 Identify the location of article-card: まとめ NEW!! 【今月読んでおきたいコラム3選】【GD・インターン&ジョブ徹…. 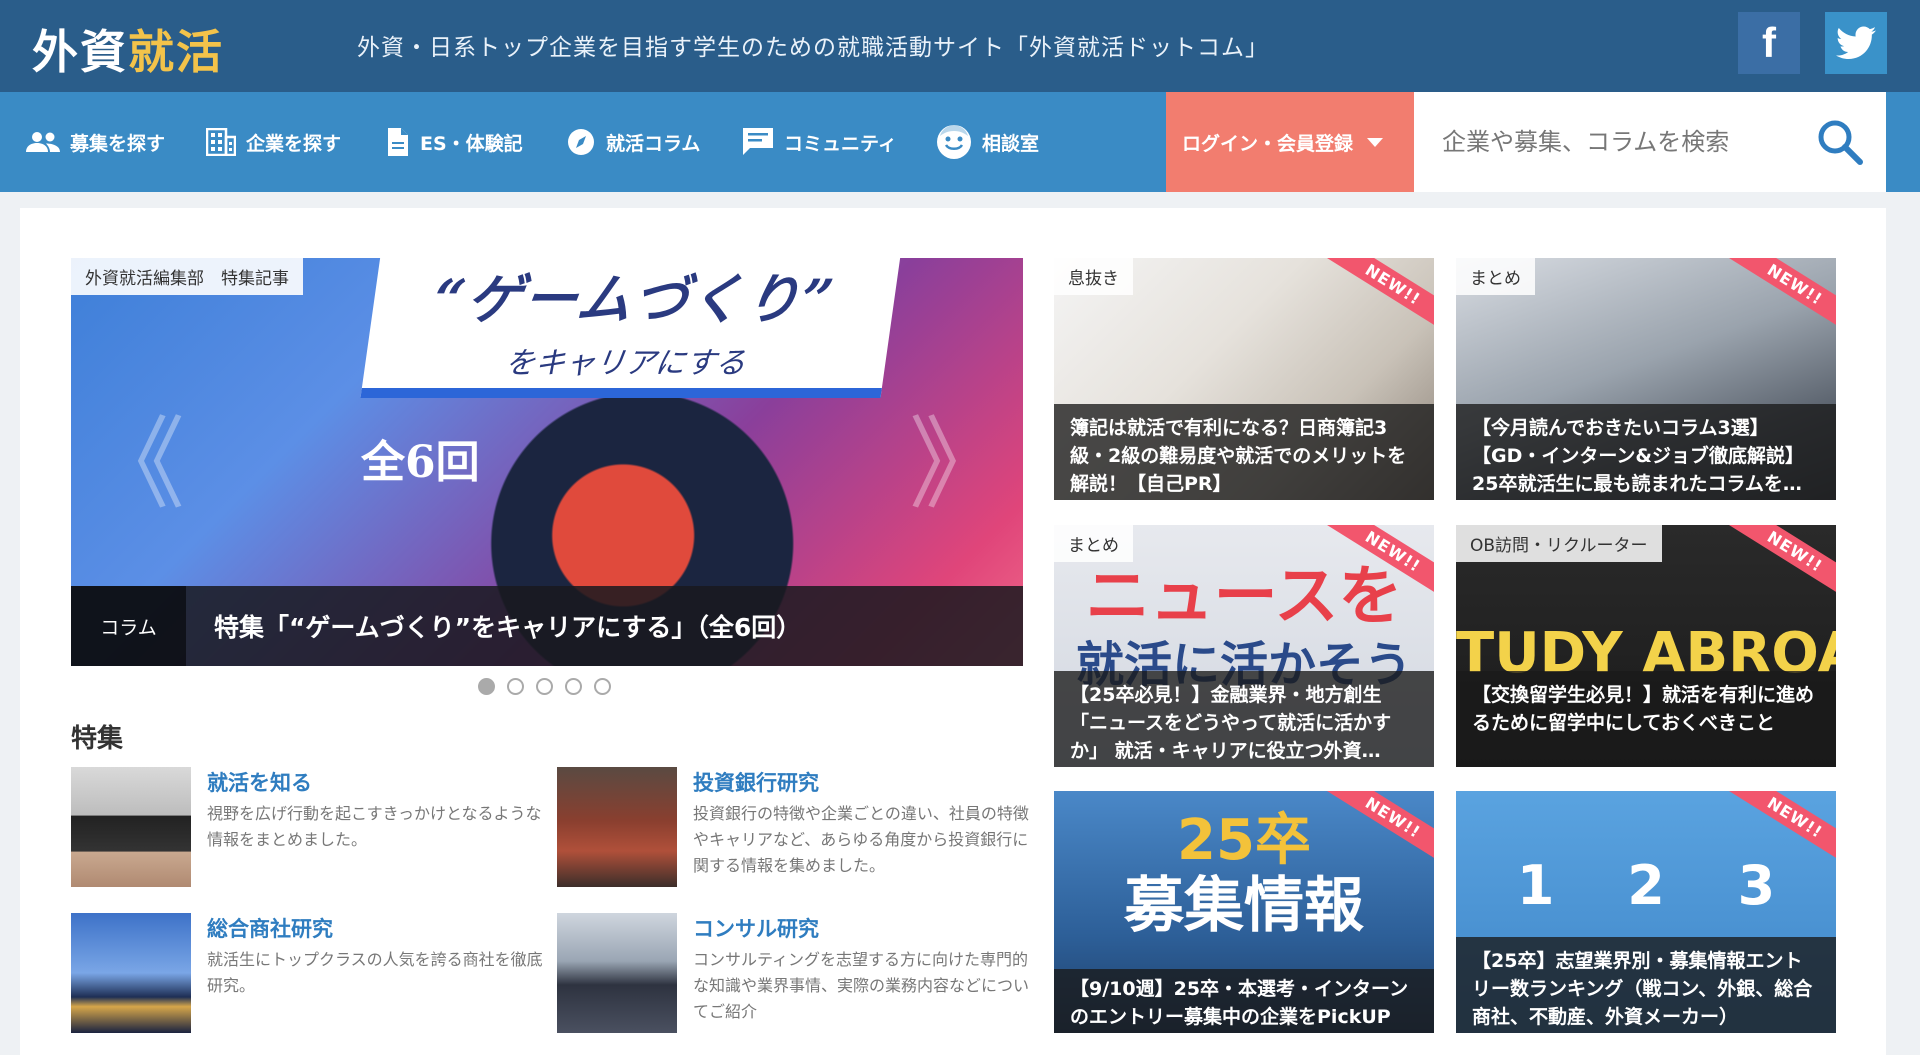
(1646, 379).